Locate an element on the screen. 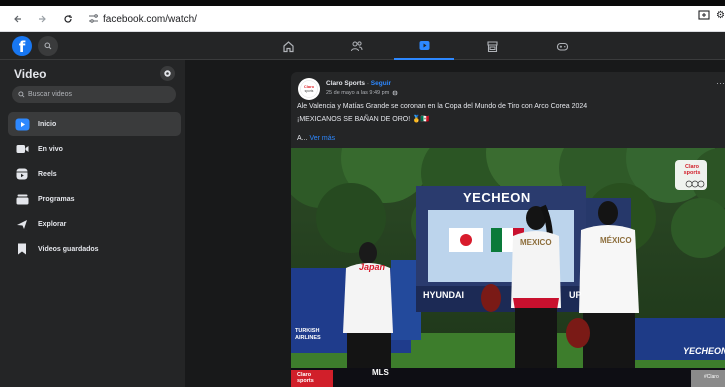 The image size is (725, 387). tab-watch is located at coordinates (424, 46).